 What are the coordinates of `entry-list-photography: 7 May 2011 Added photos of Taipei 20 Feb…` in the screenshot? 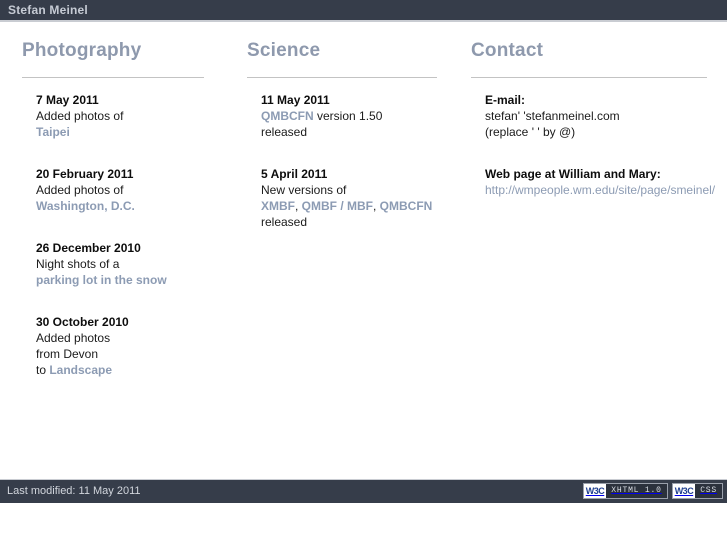 It's located at (113, 228).